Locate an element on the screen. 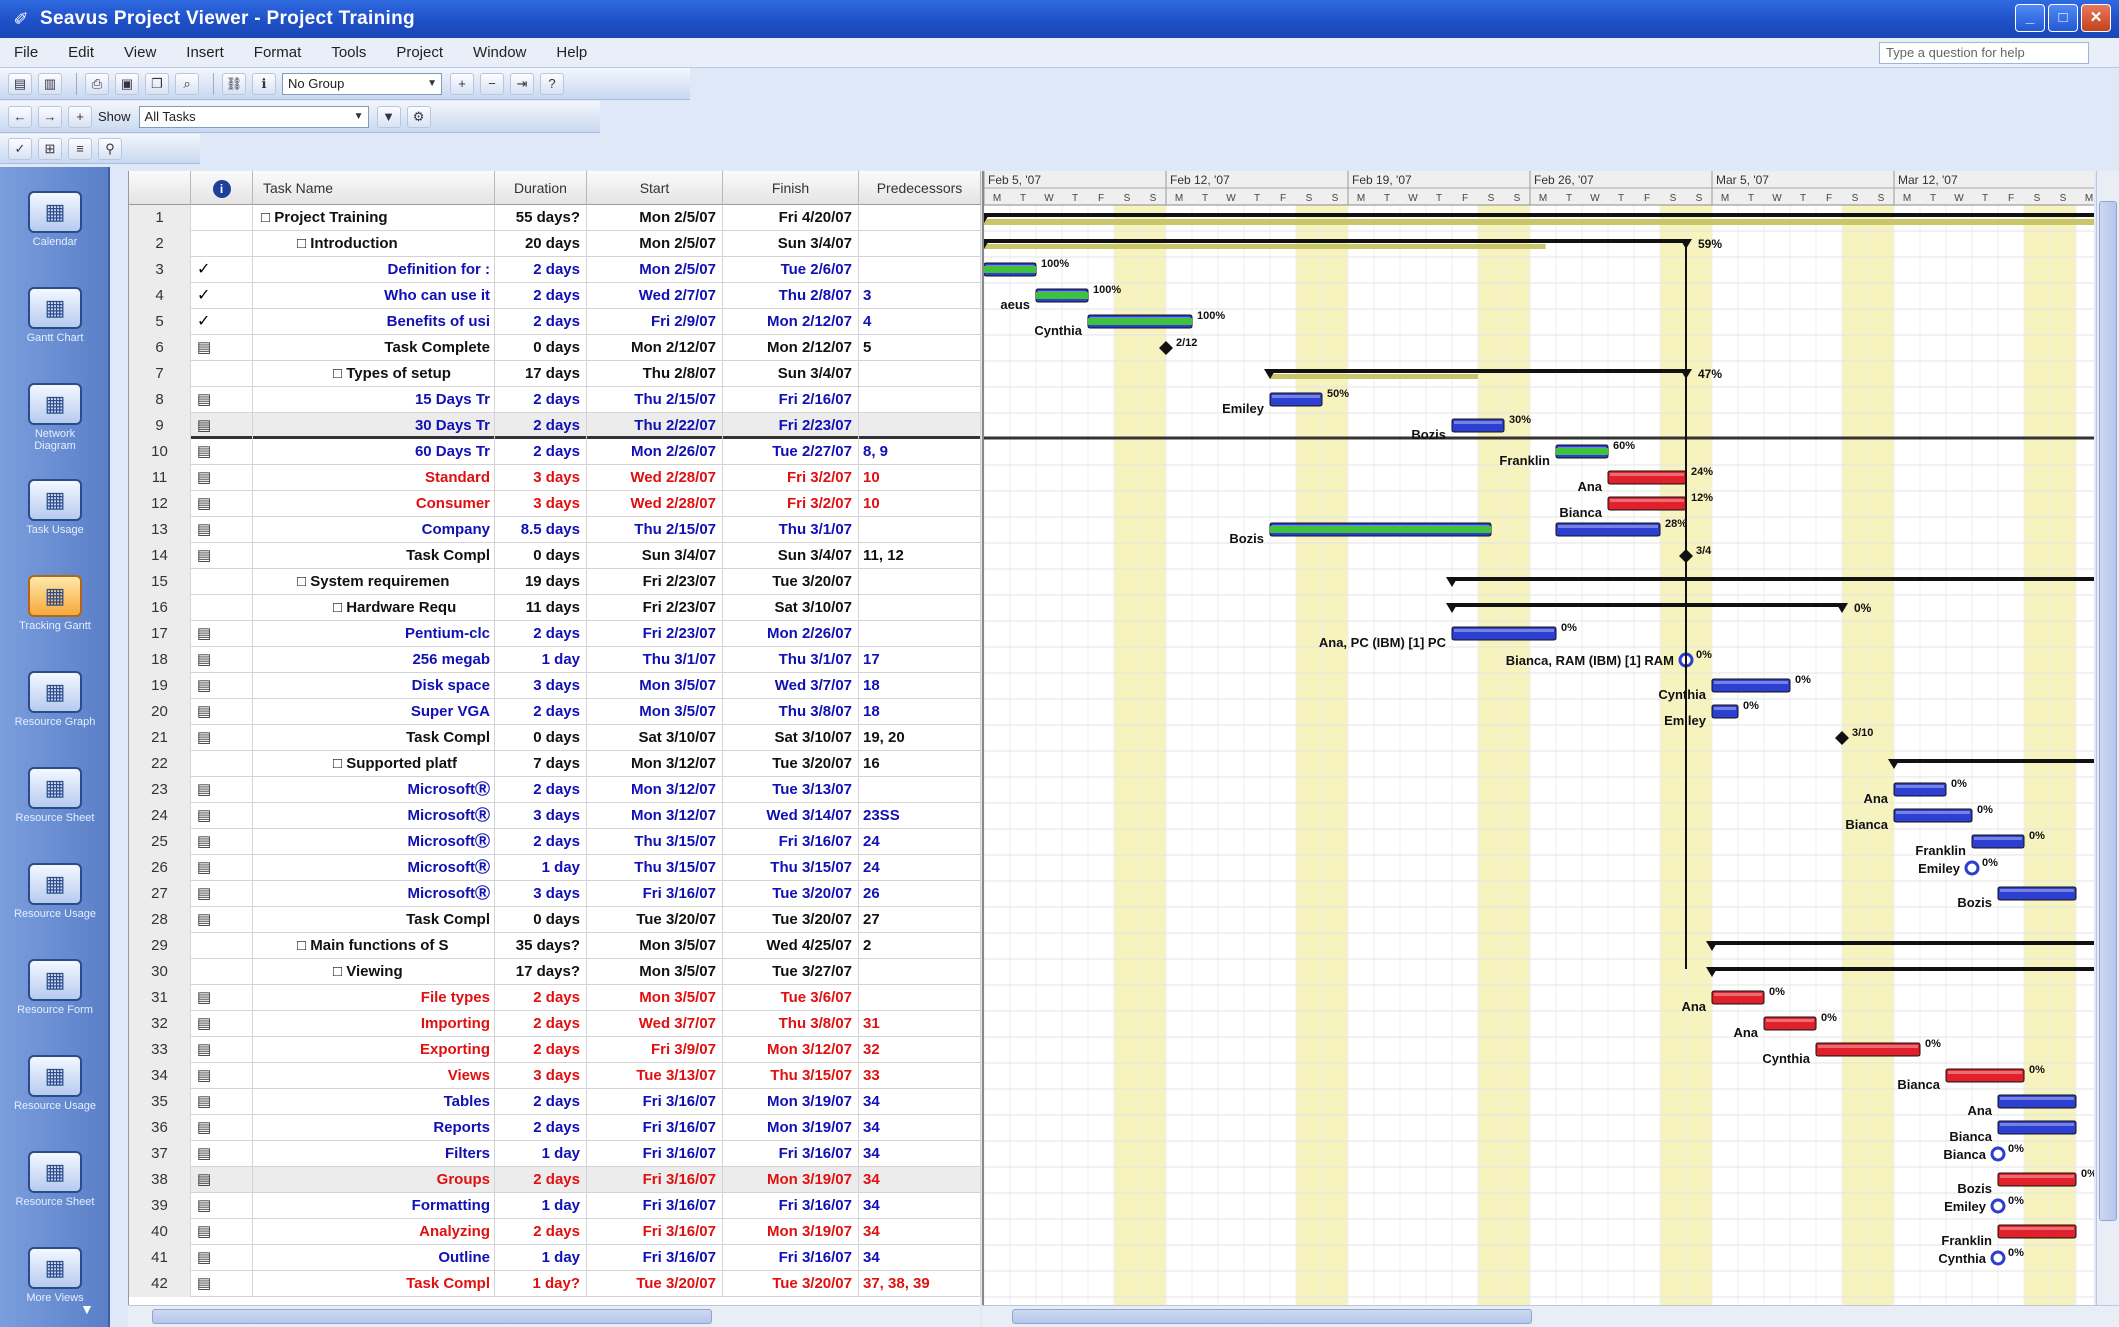 This screenshot has width=2119, height=1327. task-name: Analyzing is located at coordinates (374, 1232).